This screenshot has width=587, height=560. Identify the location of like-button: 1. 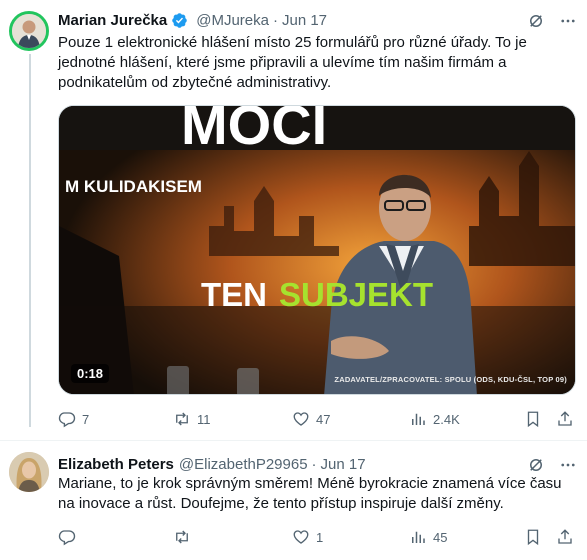
(307, 537).